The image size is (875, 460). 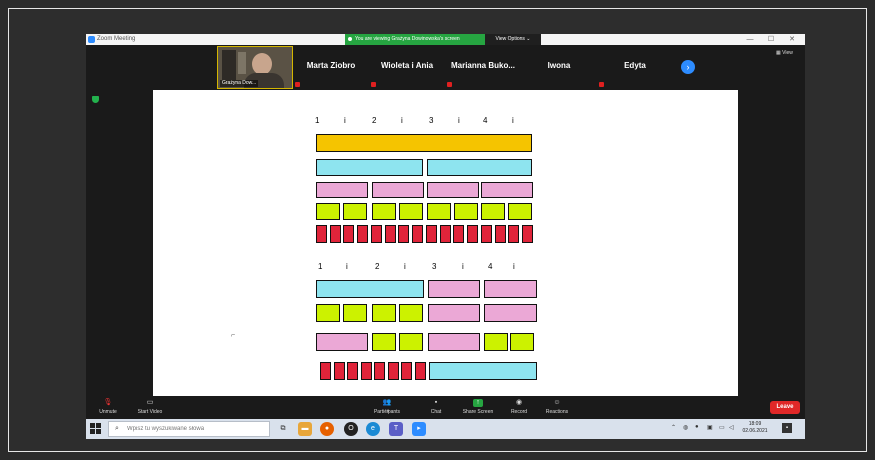 What do you see at coordinates (673, 427) in the screenshot?
I see `tray-chevron-icon: ⌃` at bounding box center [673, 427].